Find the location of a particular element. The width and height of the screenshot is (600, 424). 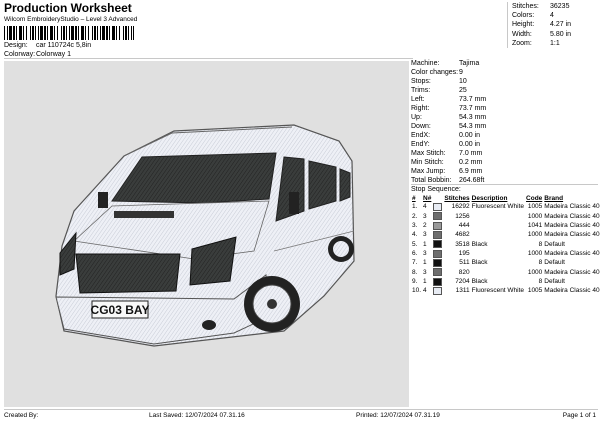

summary-value: 4.27 in is located at coordinates (561, 25).